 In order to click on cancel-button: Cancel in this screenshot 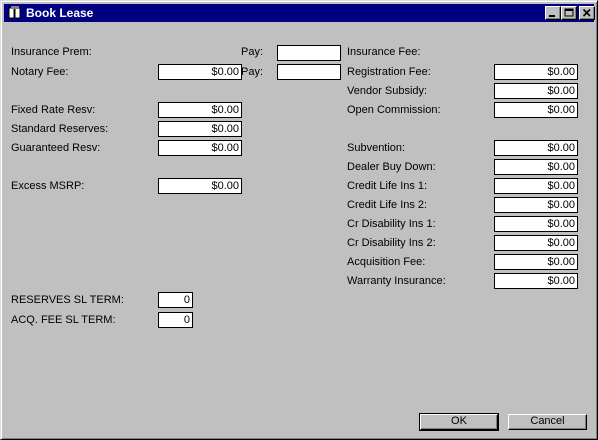, I will do `click(547, 422)`.